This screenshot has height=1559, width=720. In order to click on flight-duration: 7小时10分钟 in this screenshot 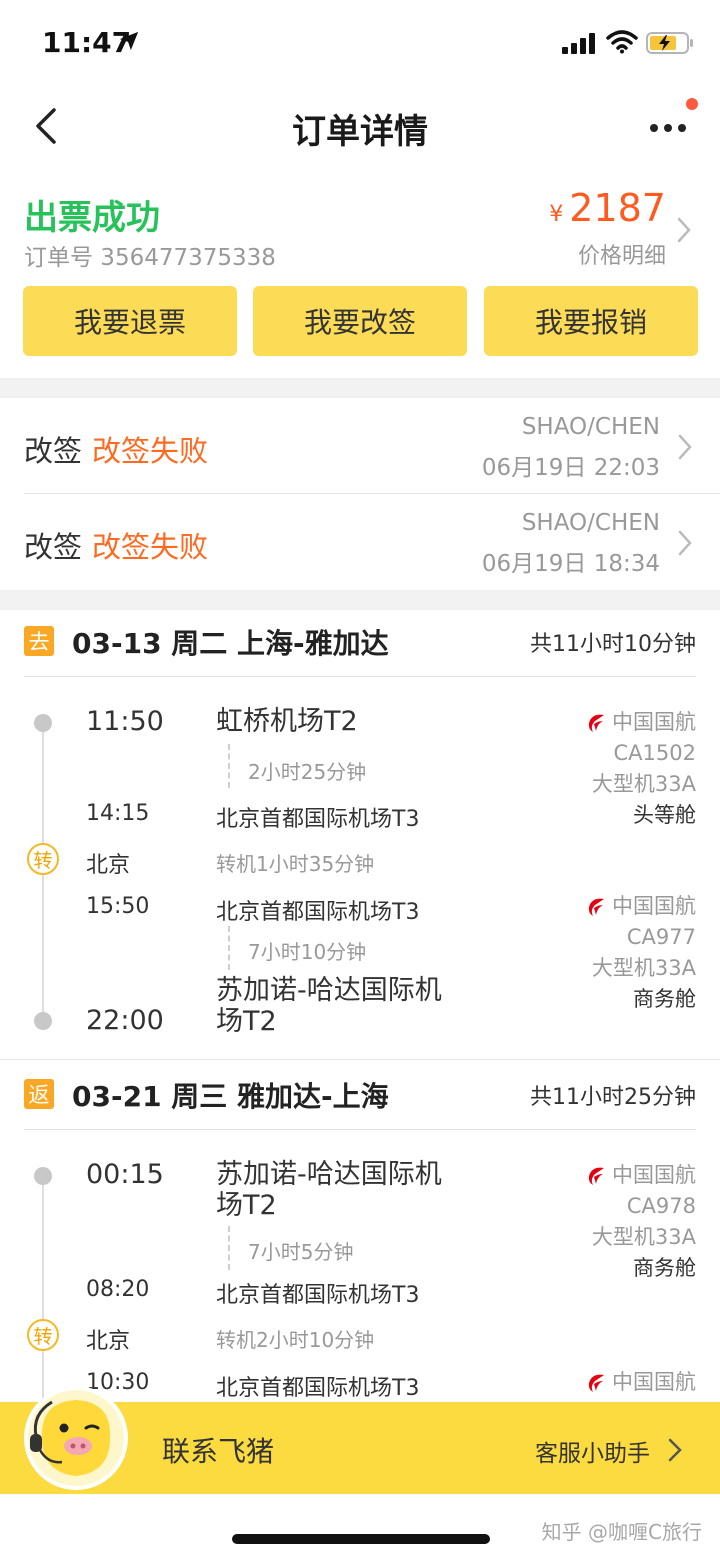, I will do `click(307, 952)`.